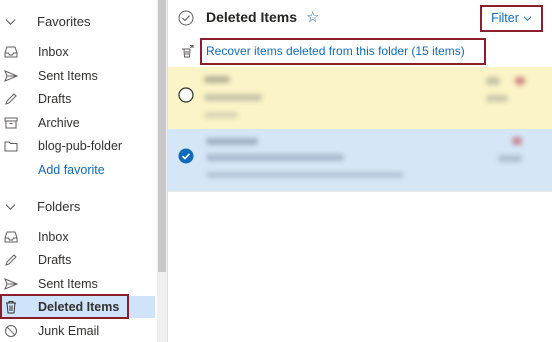 This screenshot has width=552, height=342. I want to click on star-icon: ☆, so click(312, 17).